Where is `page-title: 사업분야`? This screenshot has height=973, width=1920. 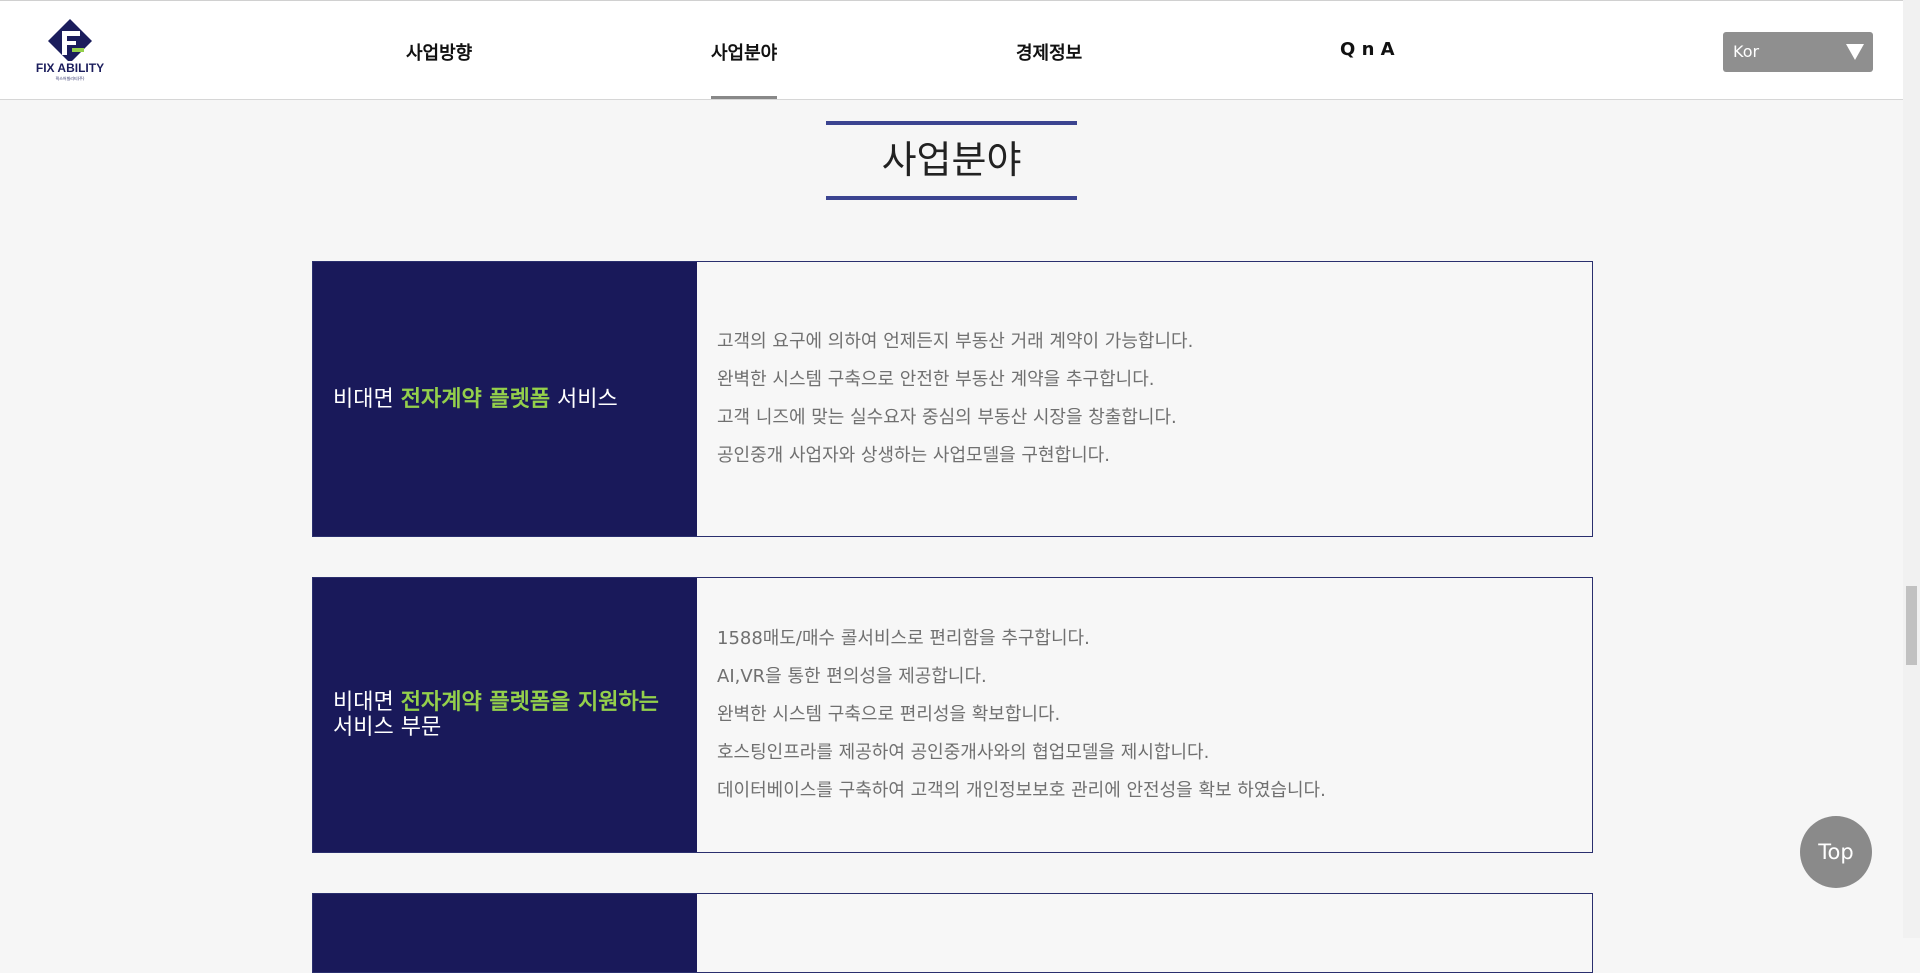 page-title: 사업분야 is located at coordinates (951, 160).